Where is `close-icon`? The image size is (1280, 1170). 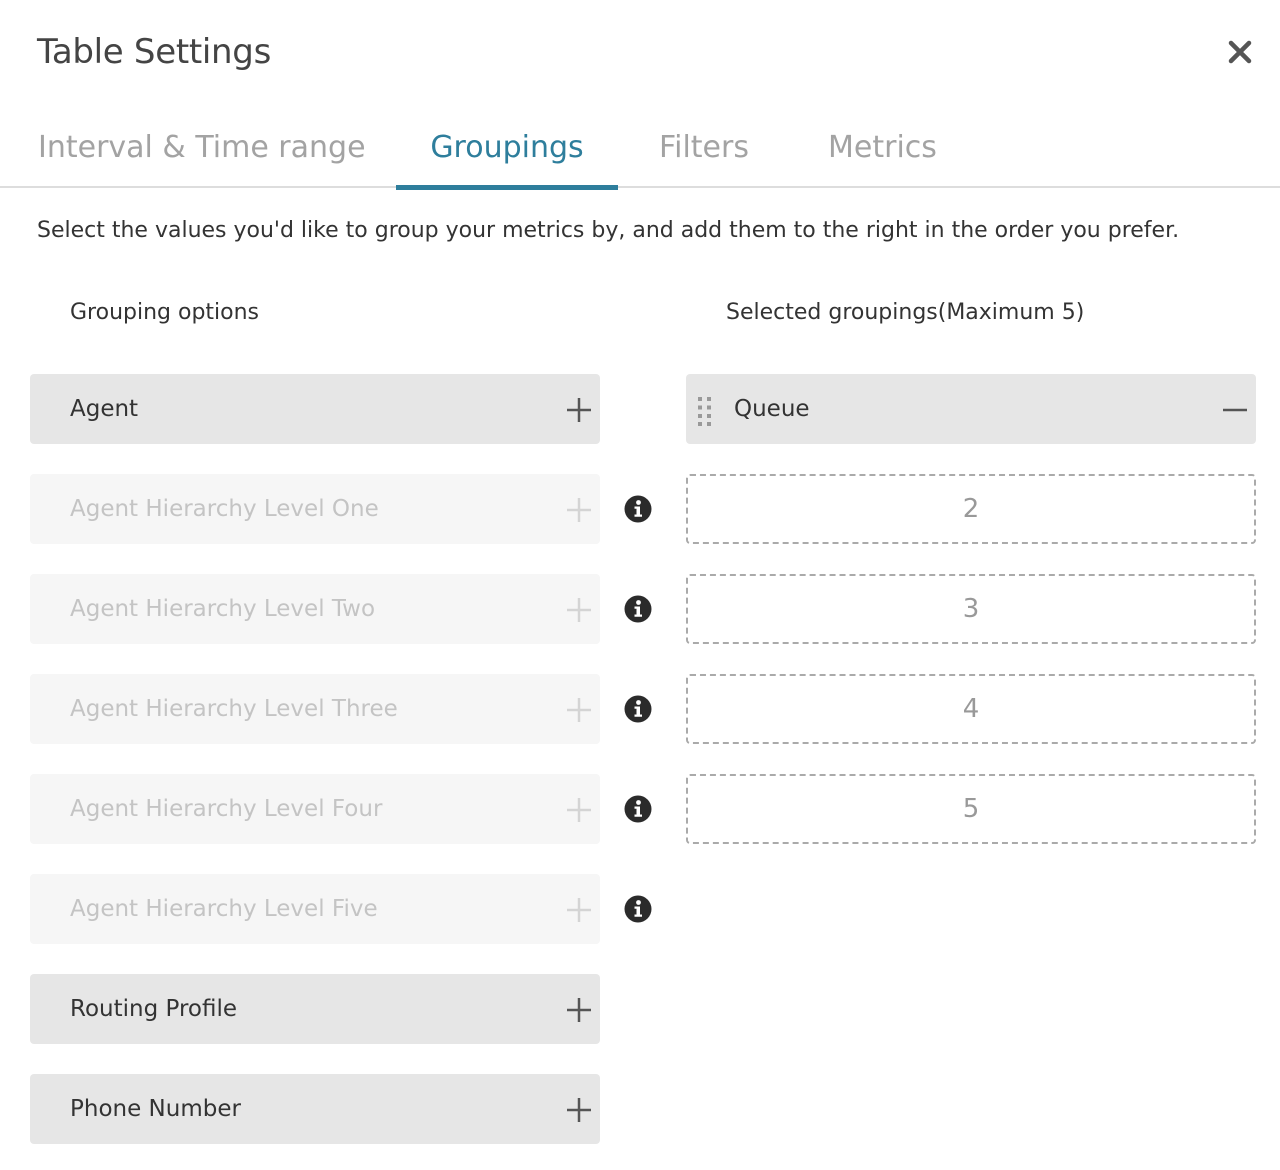
close-icon is located at coordinates (1240, 52).